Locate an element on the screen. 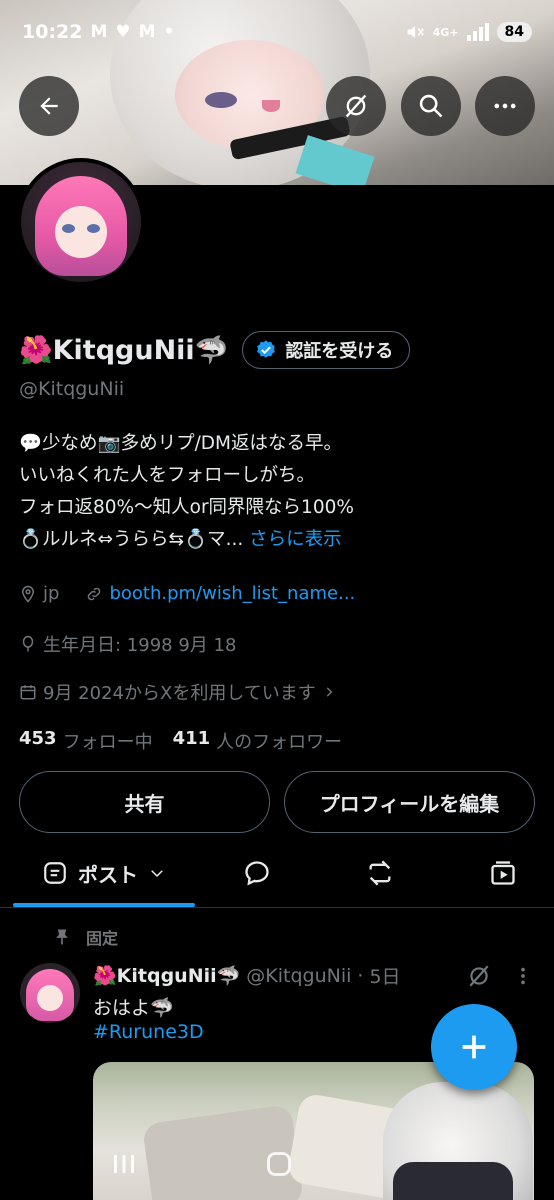 Image resolution: width=554 pixels, height=1200 pixels. post-text: おはよ🦈 is located at coordinates (133, 1008).